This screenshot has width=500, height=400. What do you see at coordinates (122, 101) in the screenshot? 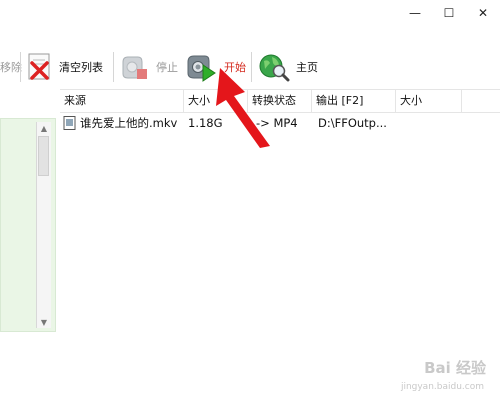
I see `column-header-source: 来源` at bounding box center [122, 101].